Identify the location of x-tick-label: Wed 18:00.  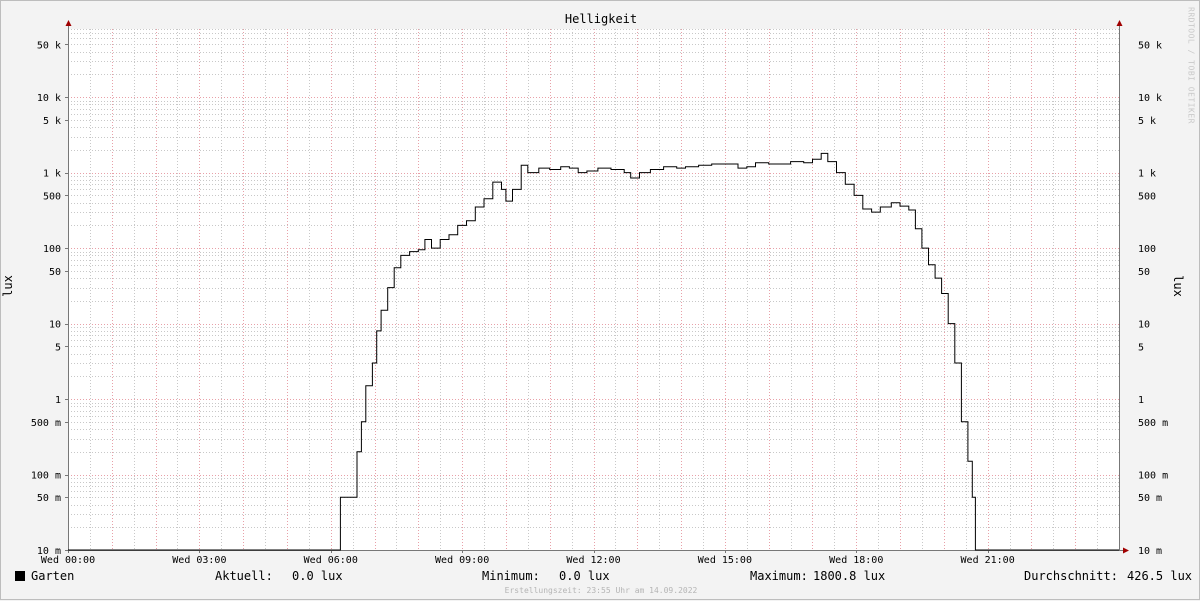
(856, 560).